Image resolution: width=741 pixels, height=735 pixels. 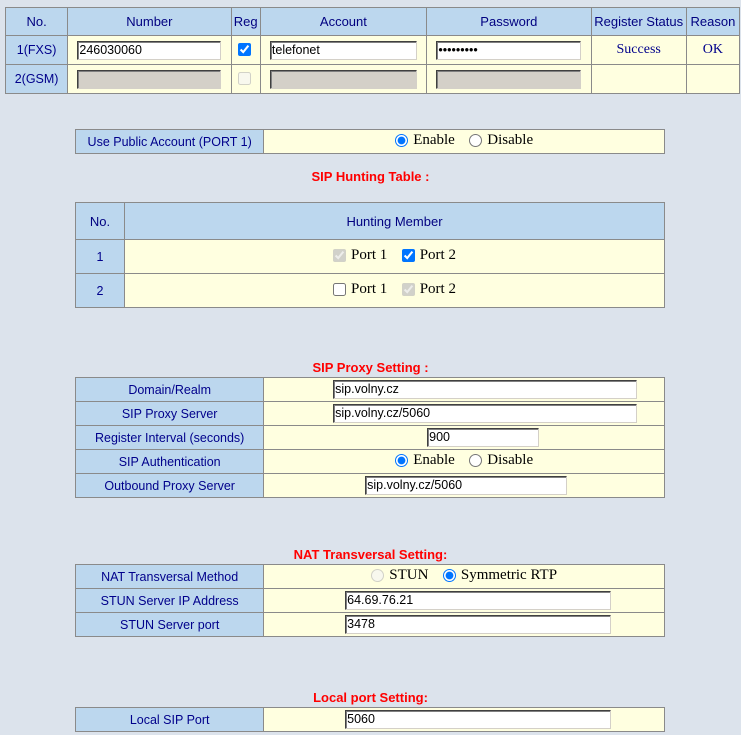 I want to click on column-header-register-status: Register Status, so click(x=638, y=21).